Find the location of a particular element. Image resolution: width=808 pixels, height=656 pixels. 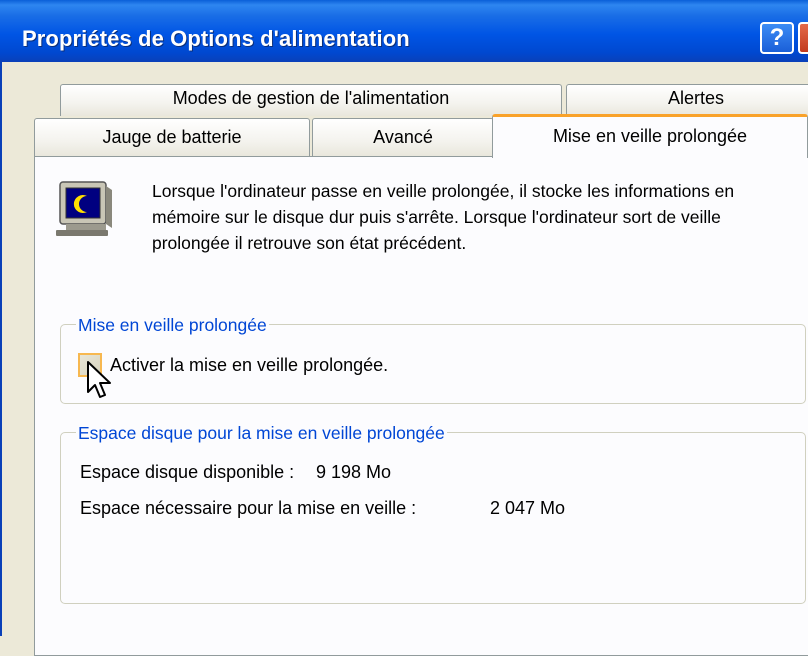

tab-avance: Avancé is located at coordinates (403, 137).